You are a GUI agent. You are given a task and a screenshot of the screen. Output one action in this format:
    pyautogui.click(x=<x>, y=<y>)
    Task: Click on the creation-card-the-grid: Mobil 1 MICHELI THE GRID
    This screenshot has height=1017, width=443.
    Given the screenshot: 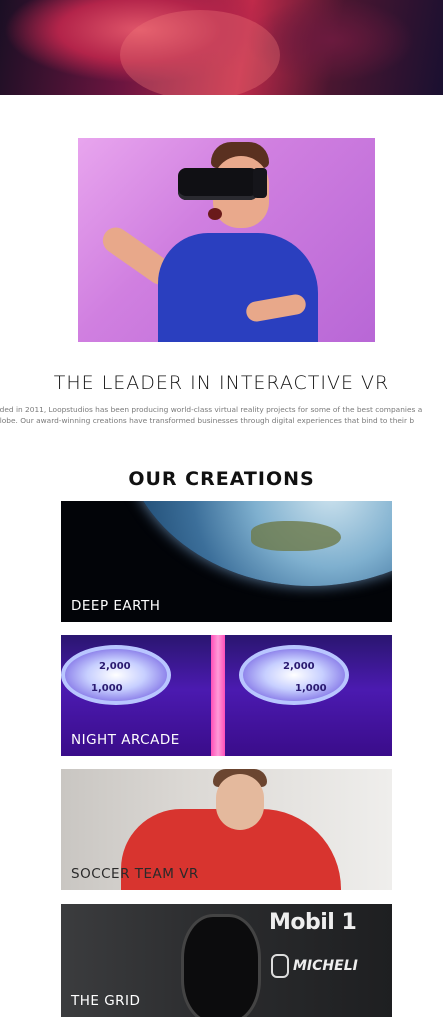 What is the action you would take?
    pyautogui.click(x=226, y=960)
    